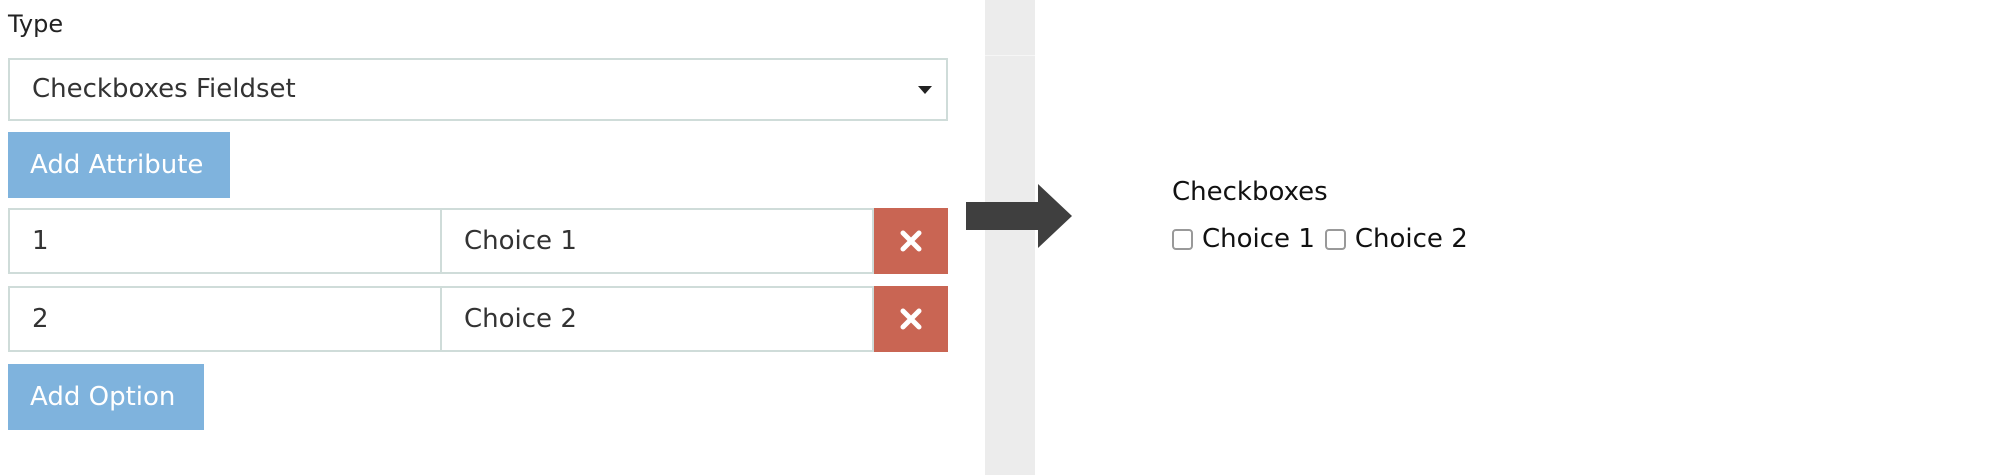 Image resolution: width=2000 pixels, height=475 pixels. Describe the element at coordinates (164, 89) in the screenshot. I see `type-select-value: Checkboxes Fieldset` at that location.